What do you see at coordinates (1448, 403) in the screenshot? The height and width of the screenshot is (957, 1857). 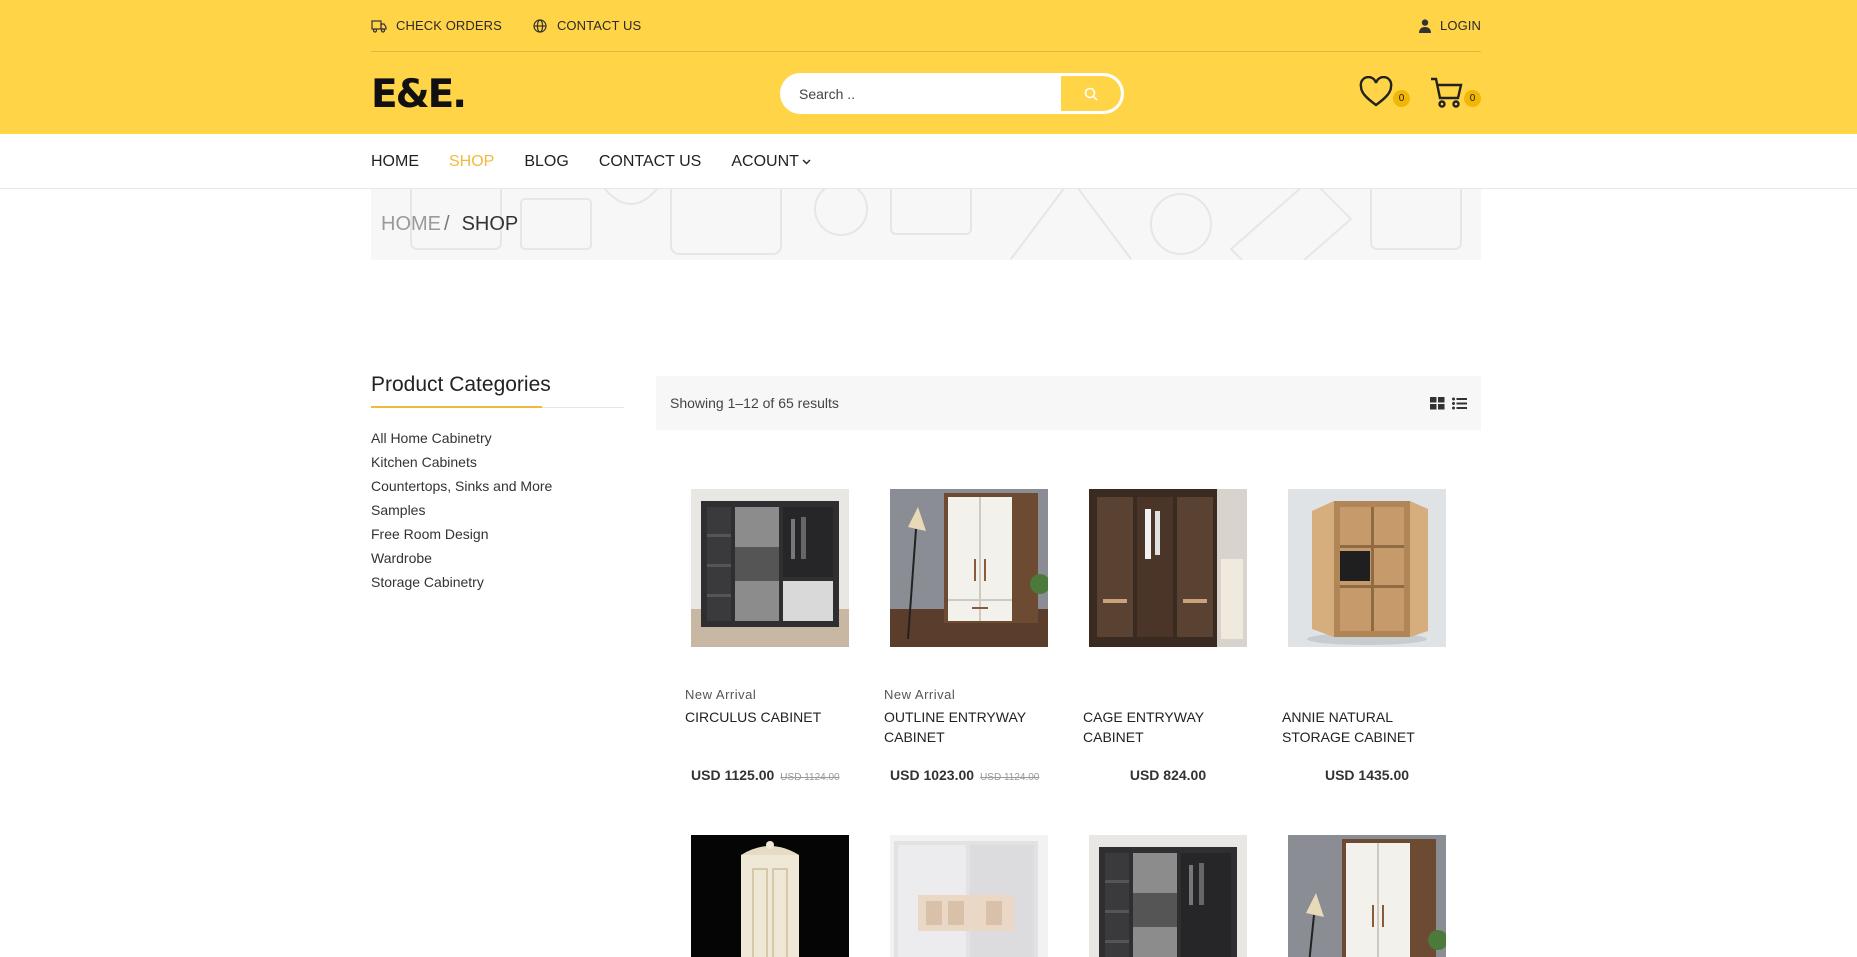 I see `view-toggle` at bounding box center [1448, 403].